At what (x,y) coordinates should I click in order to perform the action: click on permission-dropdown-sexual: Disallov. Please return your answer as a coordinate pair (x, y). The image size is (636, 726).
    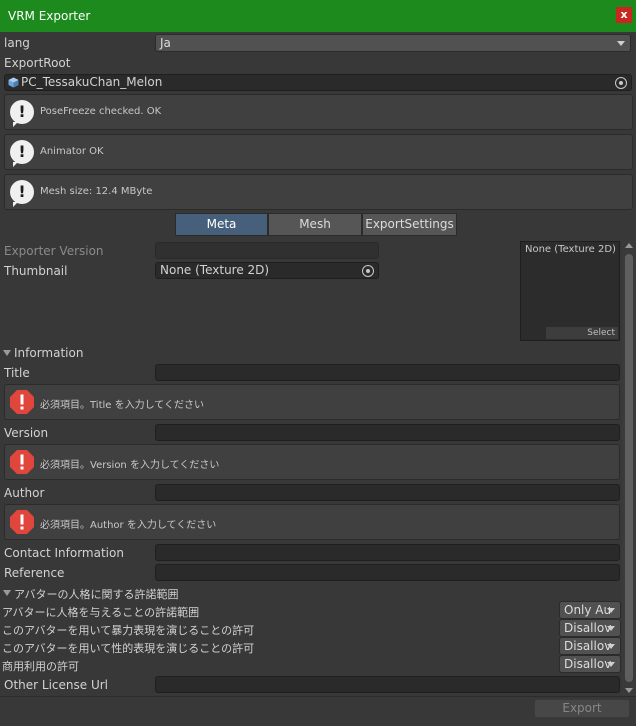
    Looking at the image, I should click on (590, 646).